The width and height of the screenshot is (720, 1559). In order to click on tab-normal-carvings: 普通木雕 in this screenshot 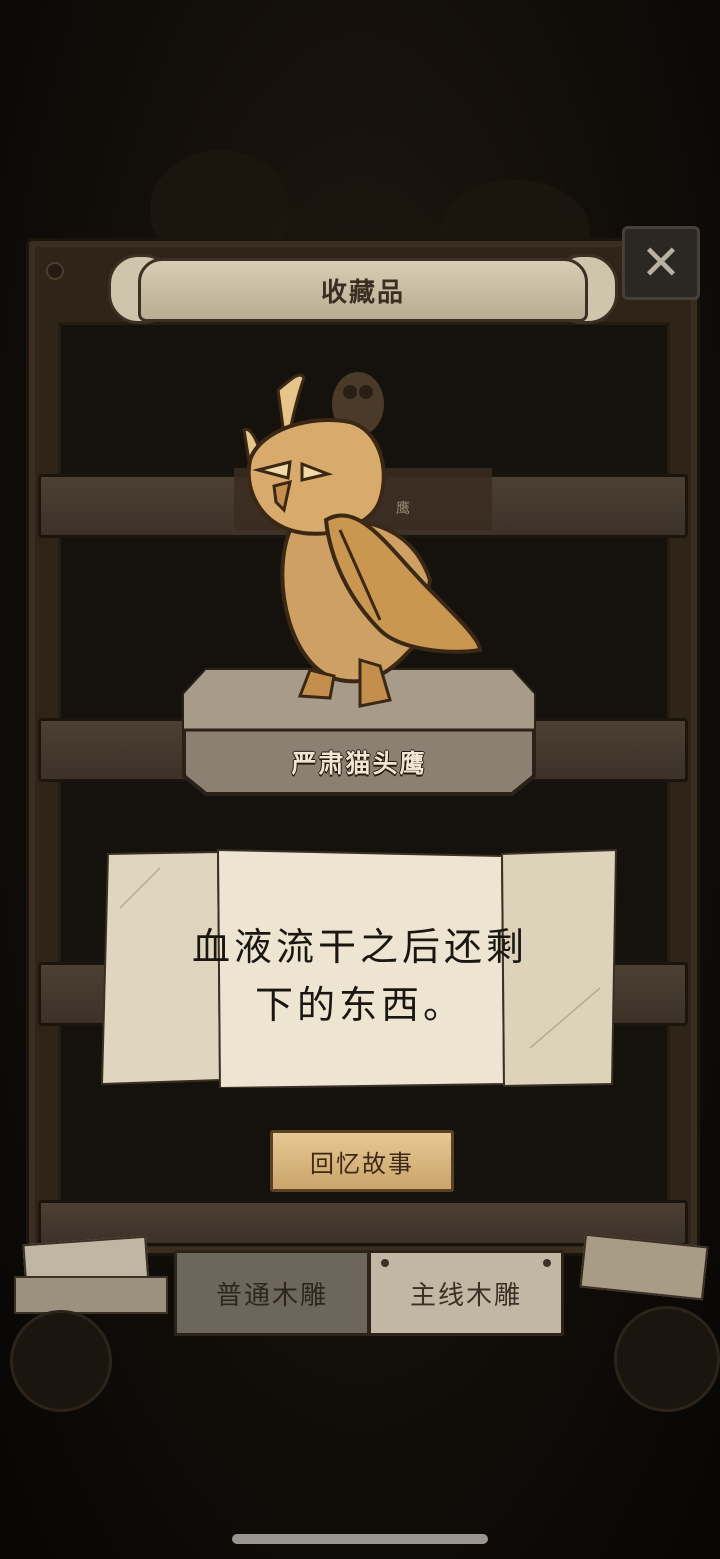, I will do `click(272, 1293)`.